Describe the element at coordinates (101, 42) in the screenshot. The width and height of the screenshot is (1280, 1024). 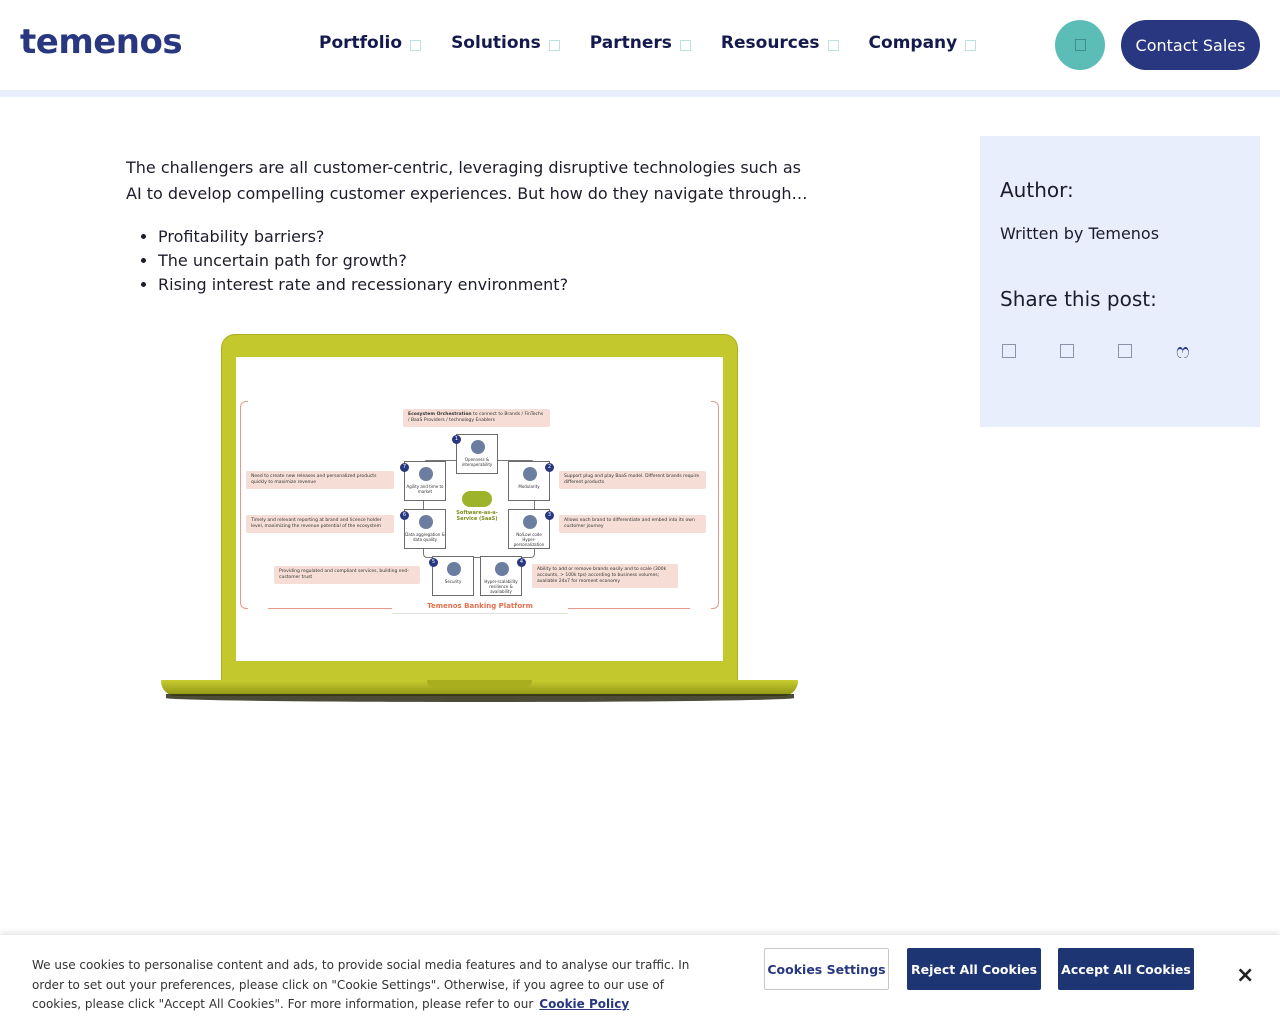
I see `temenos-logo: temenos` at that location.